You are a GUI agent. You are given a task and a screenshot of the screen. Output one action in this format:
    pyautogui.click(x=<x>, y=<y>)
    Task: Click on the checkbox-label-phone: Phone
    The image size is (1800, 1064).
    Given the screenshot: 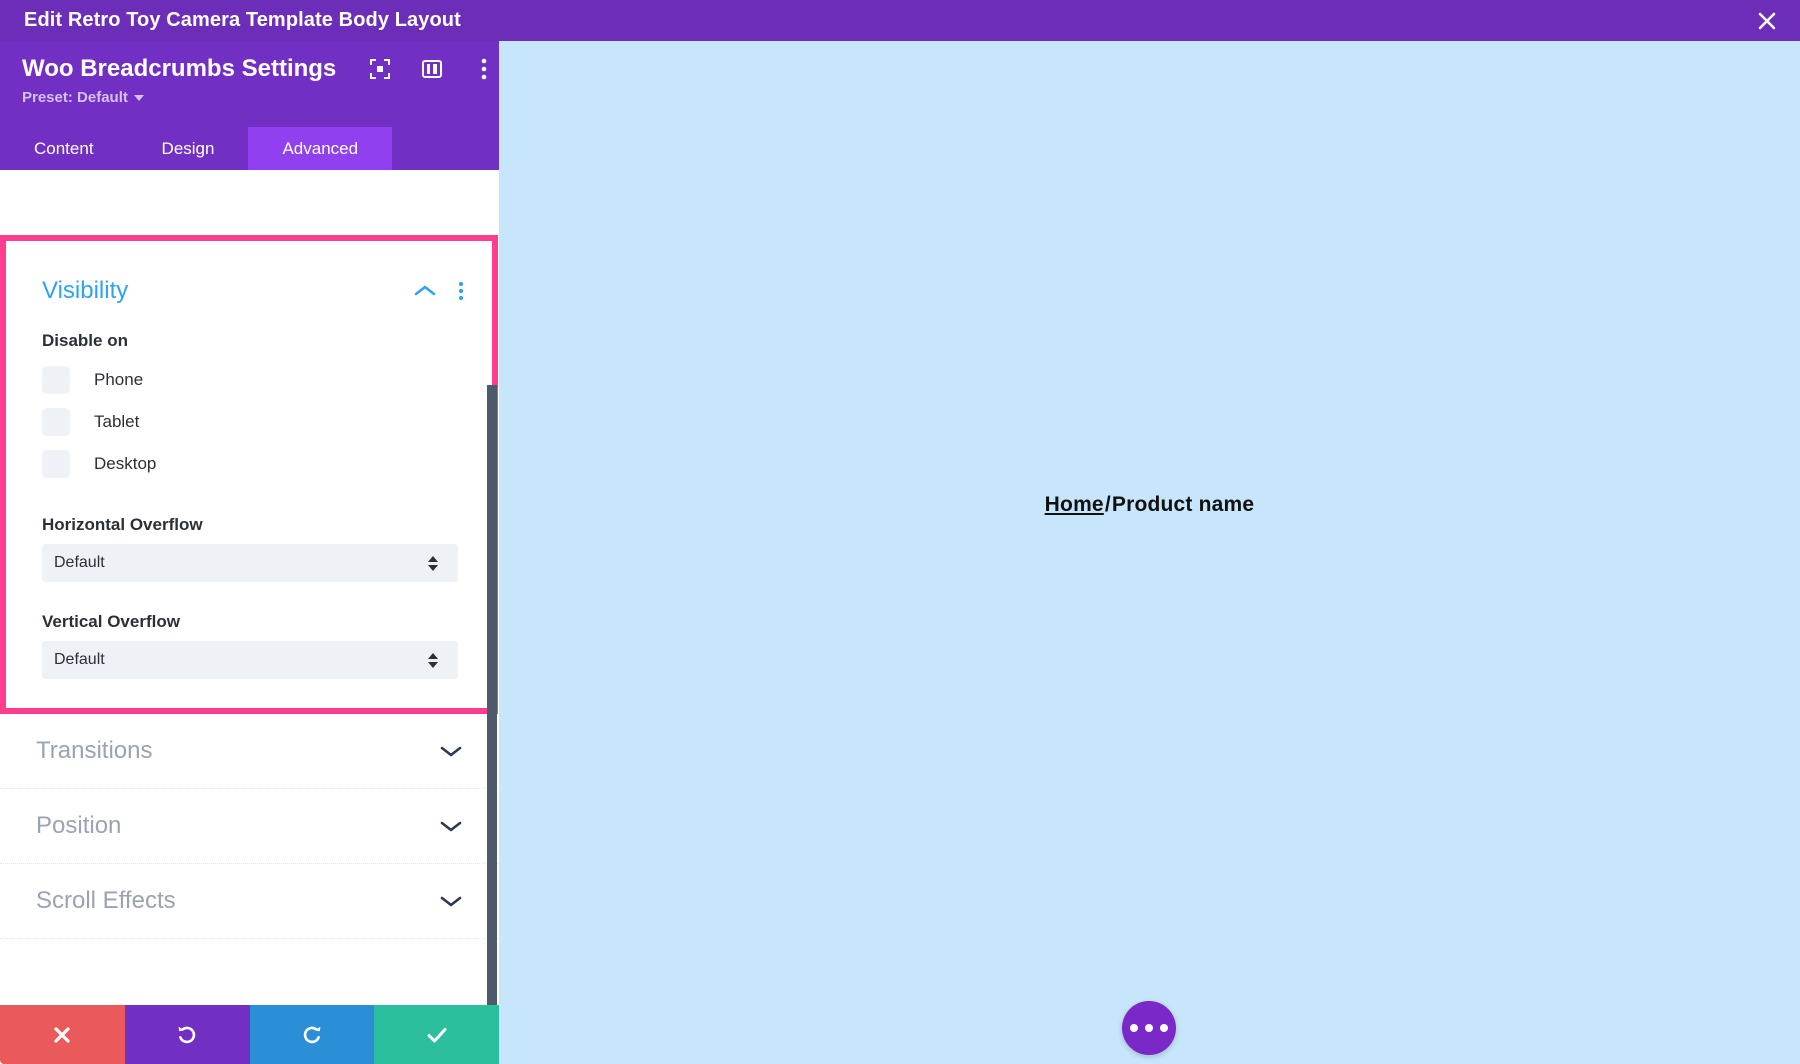 What is the action you would take?
    pyautogui.click(x=119, y=379)
    